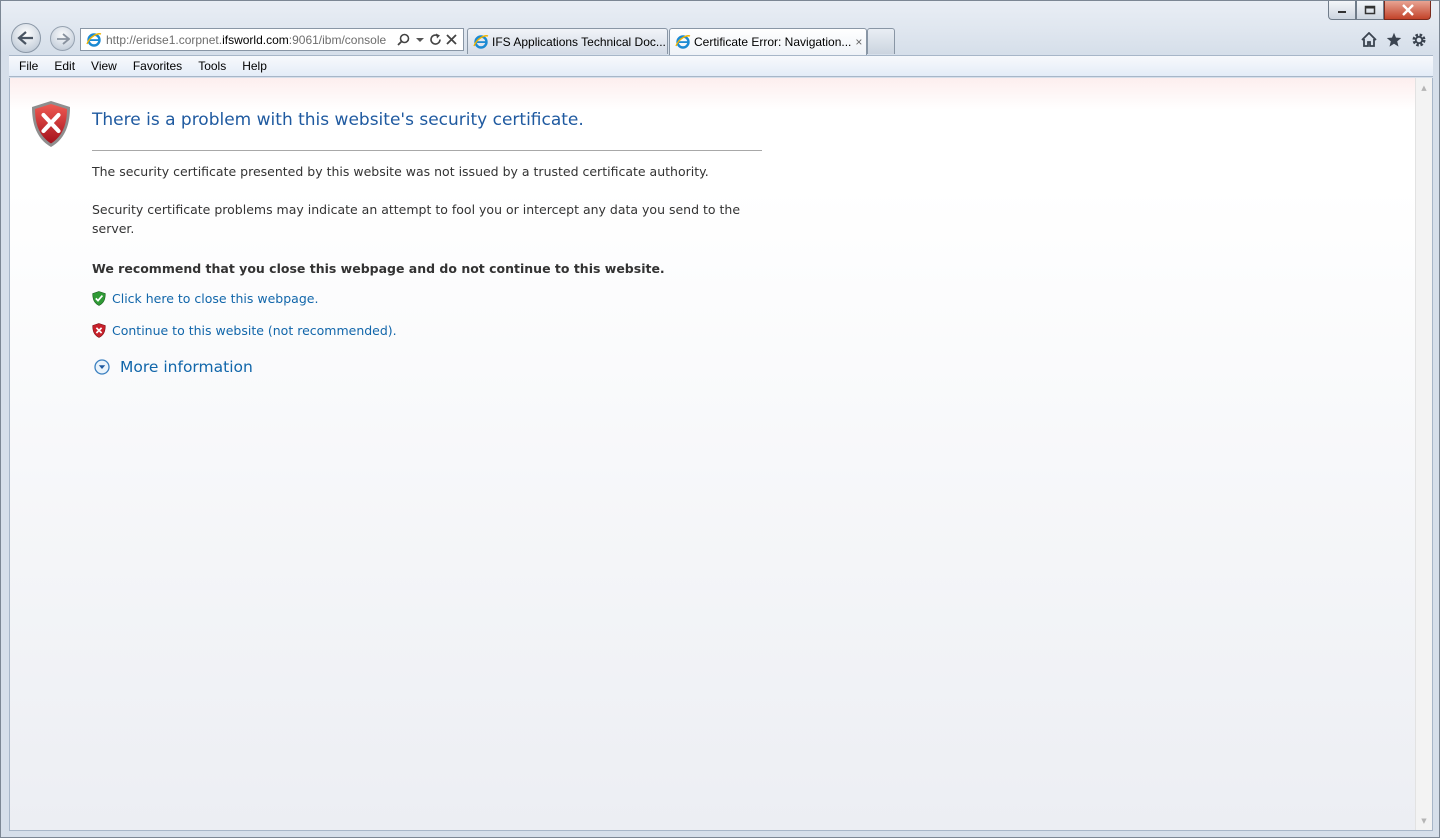 The image size is (1440, 838). What do you see at coordinates (721, 66) in the screenshot?
I see `menu-bar: File Edit View Favorites Tools Help` at bounding box center [721, 66].